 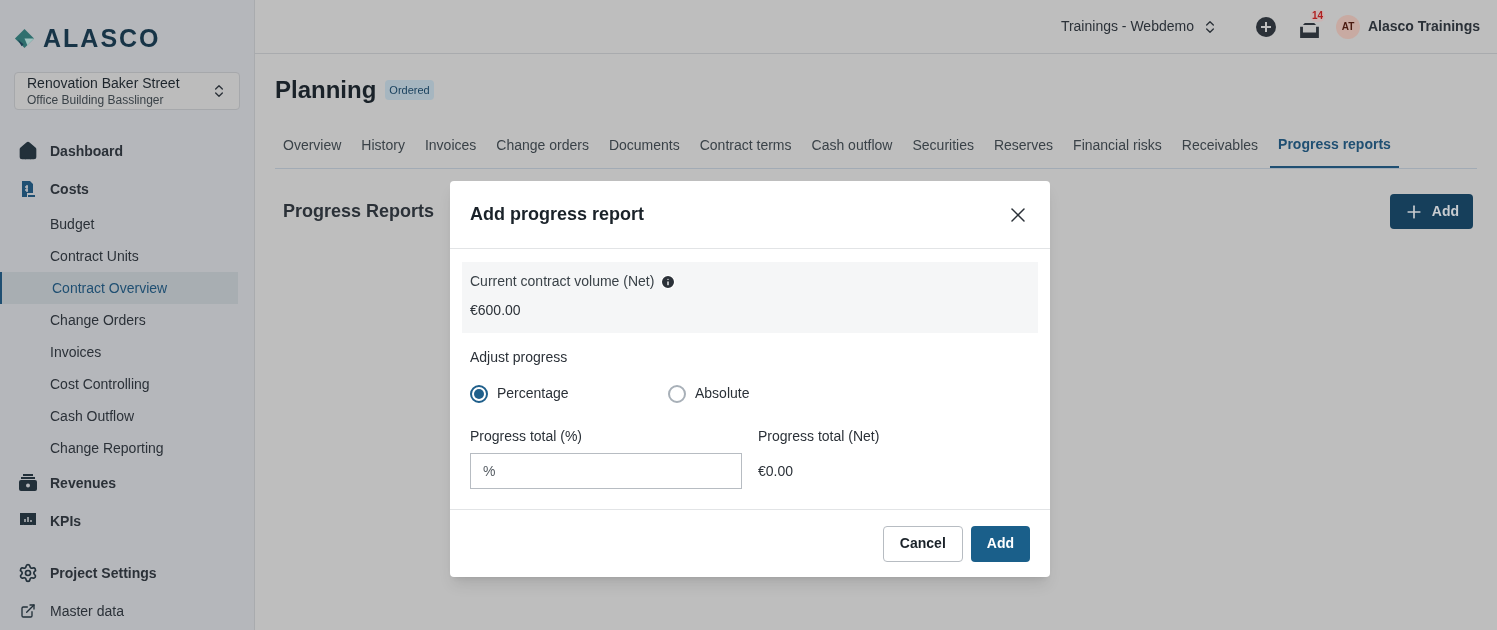 What do you see at coordinates (119, 256) in the screenshot?
I see `nav-subitem: Contract Units` at bounding box center [119, 256].